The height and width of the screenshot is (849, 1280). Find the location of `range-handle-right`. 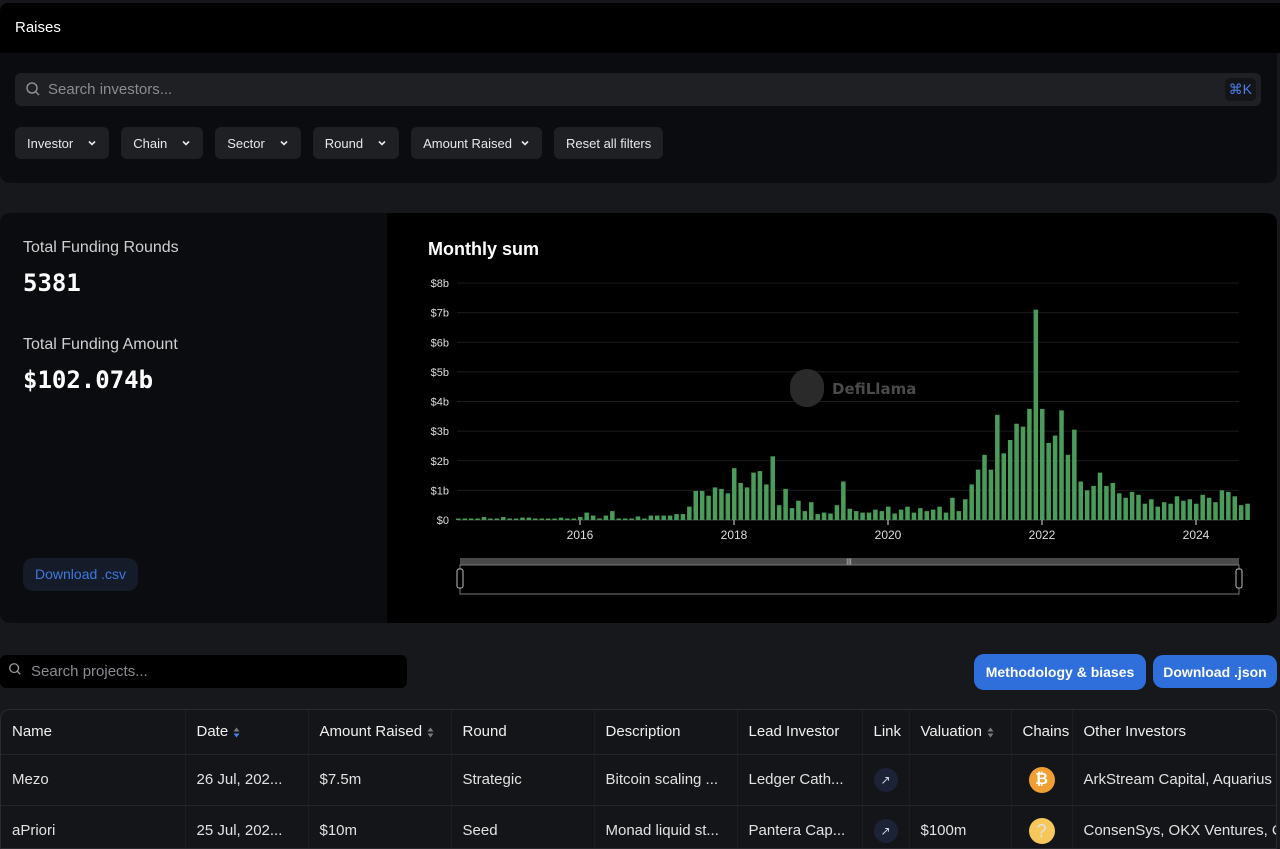

range-handle-right is located at coordinates (1239, 578).